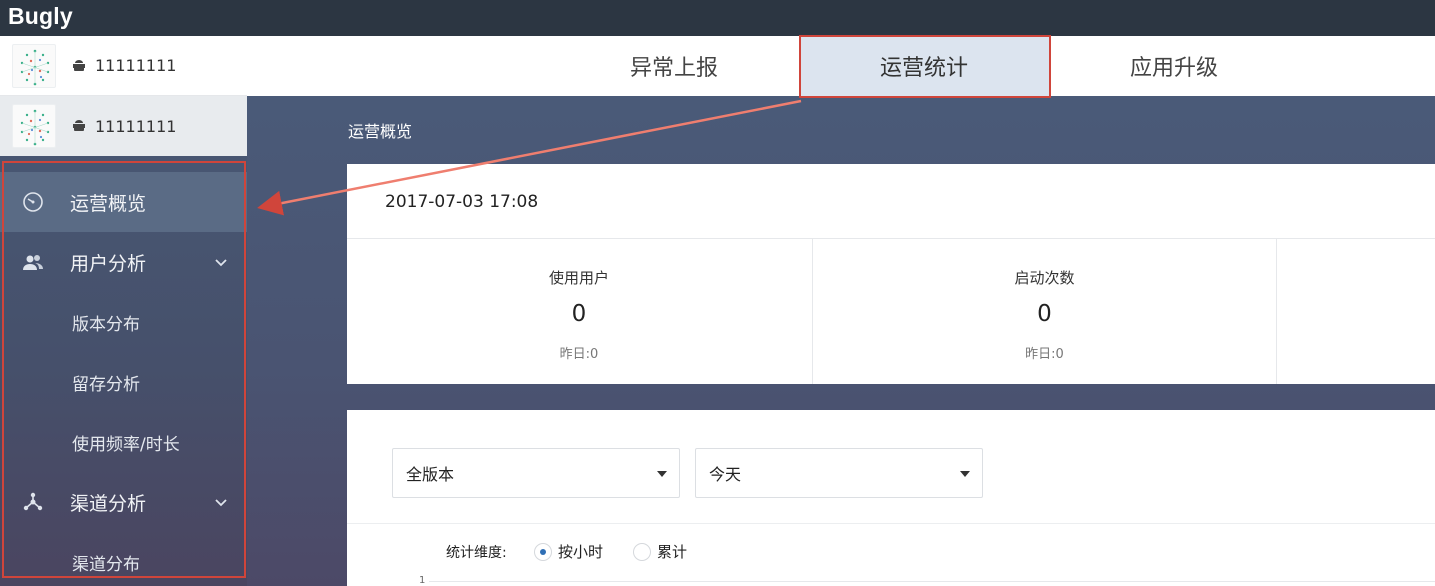 The width and height of the screenshot is (1435, 586). I want to click on sidebar-item-version-distribution: 版本分布, so click(123, 322).